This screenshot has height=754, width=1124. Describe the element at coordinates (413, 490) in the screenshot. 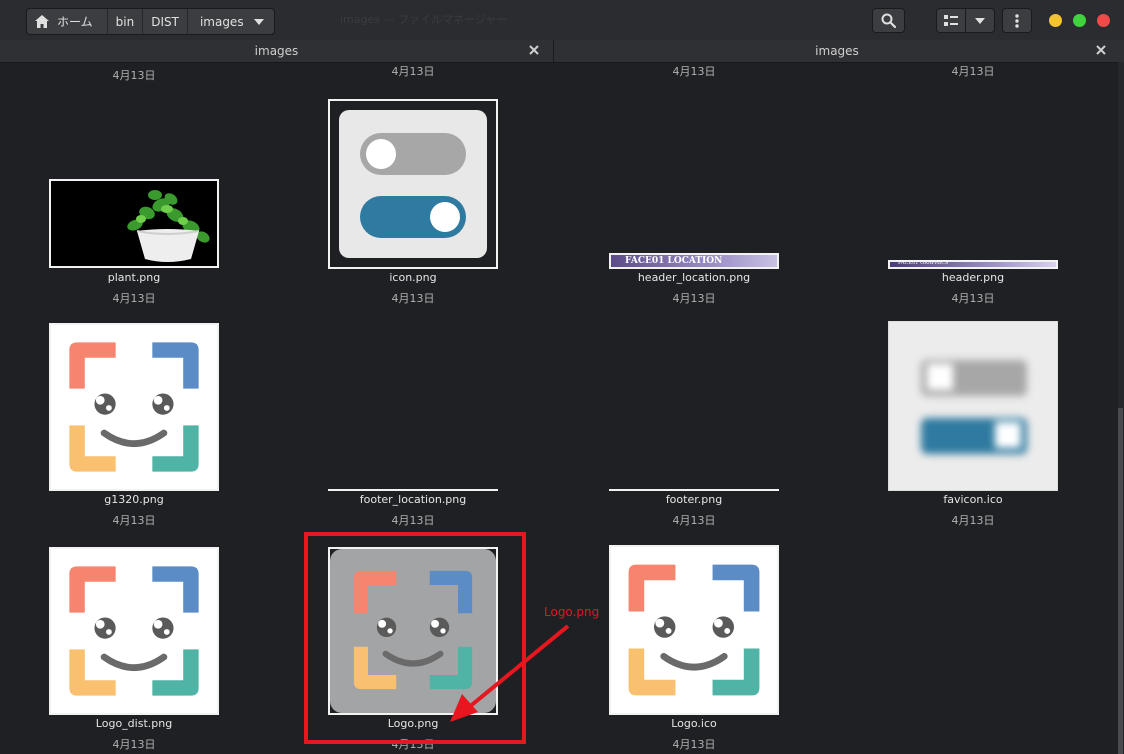

I see `file-thumbnail-footer-location` at that location.